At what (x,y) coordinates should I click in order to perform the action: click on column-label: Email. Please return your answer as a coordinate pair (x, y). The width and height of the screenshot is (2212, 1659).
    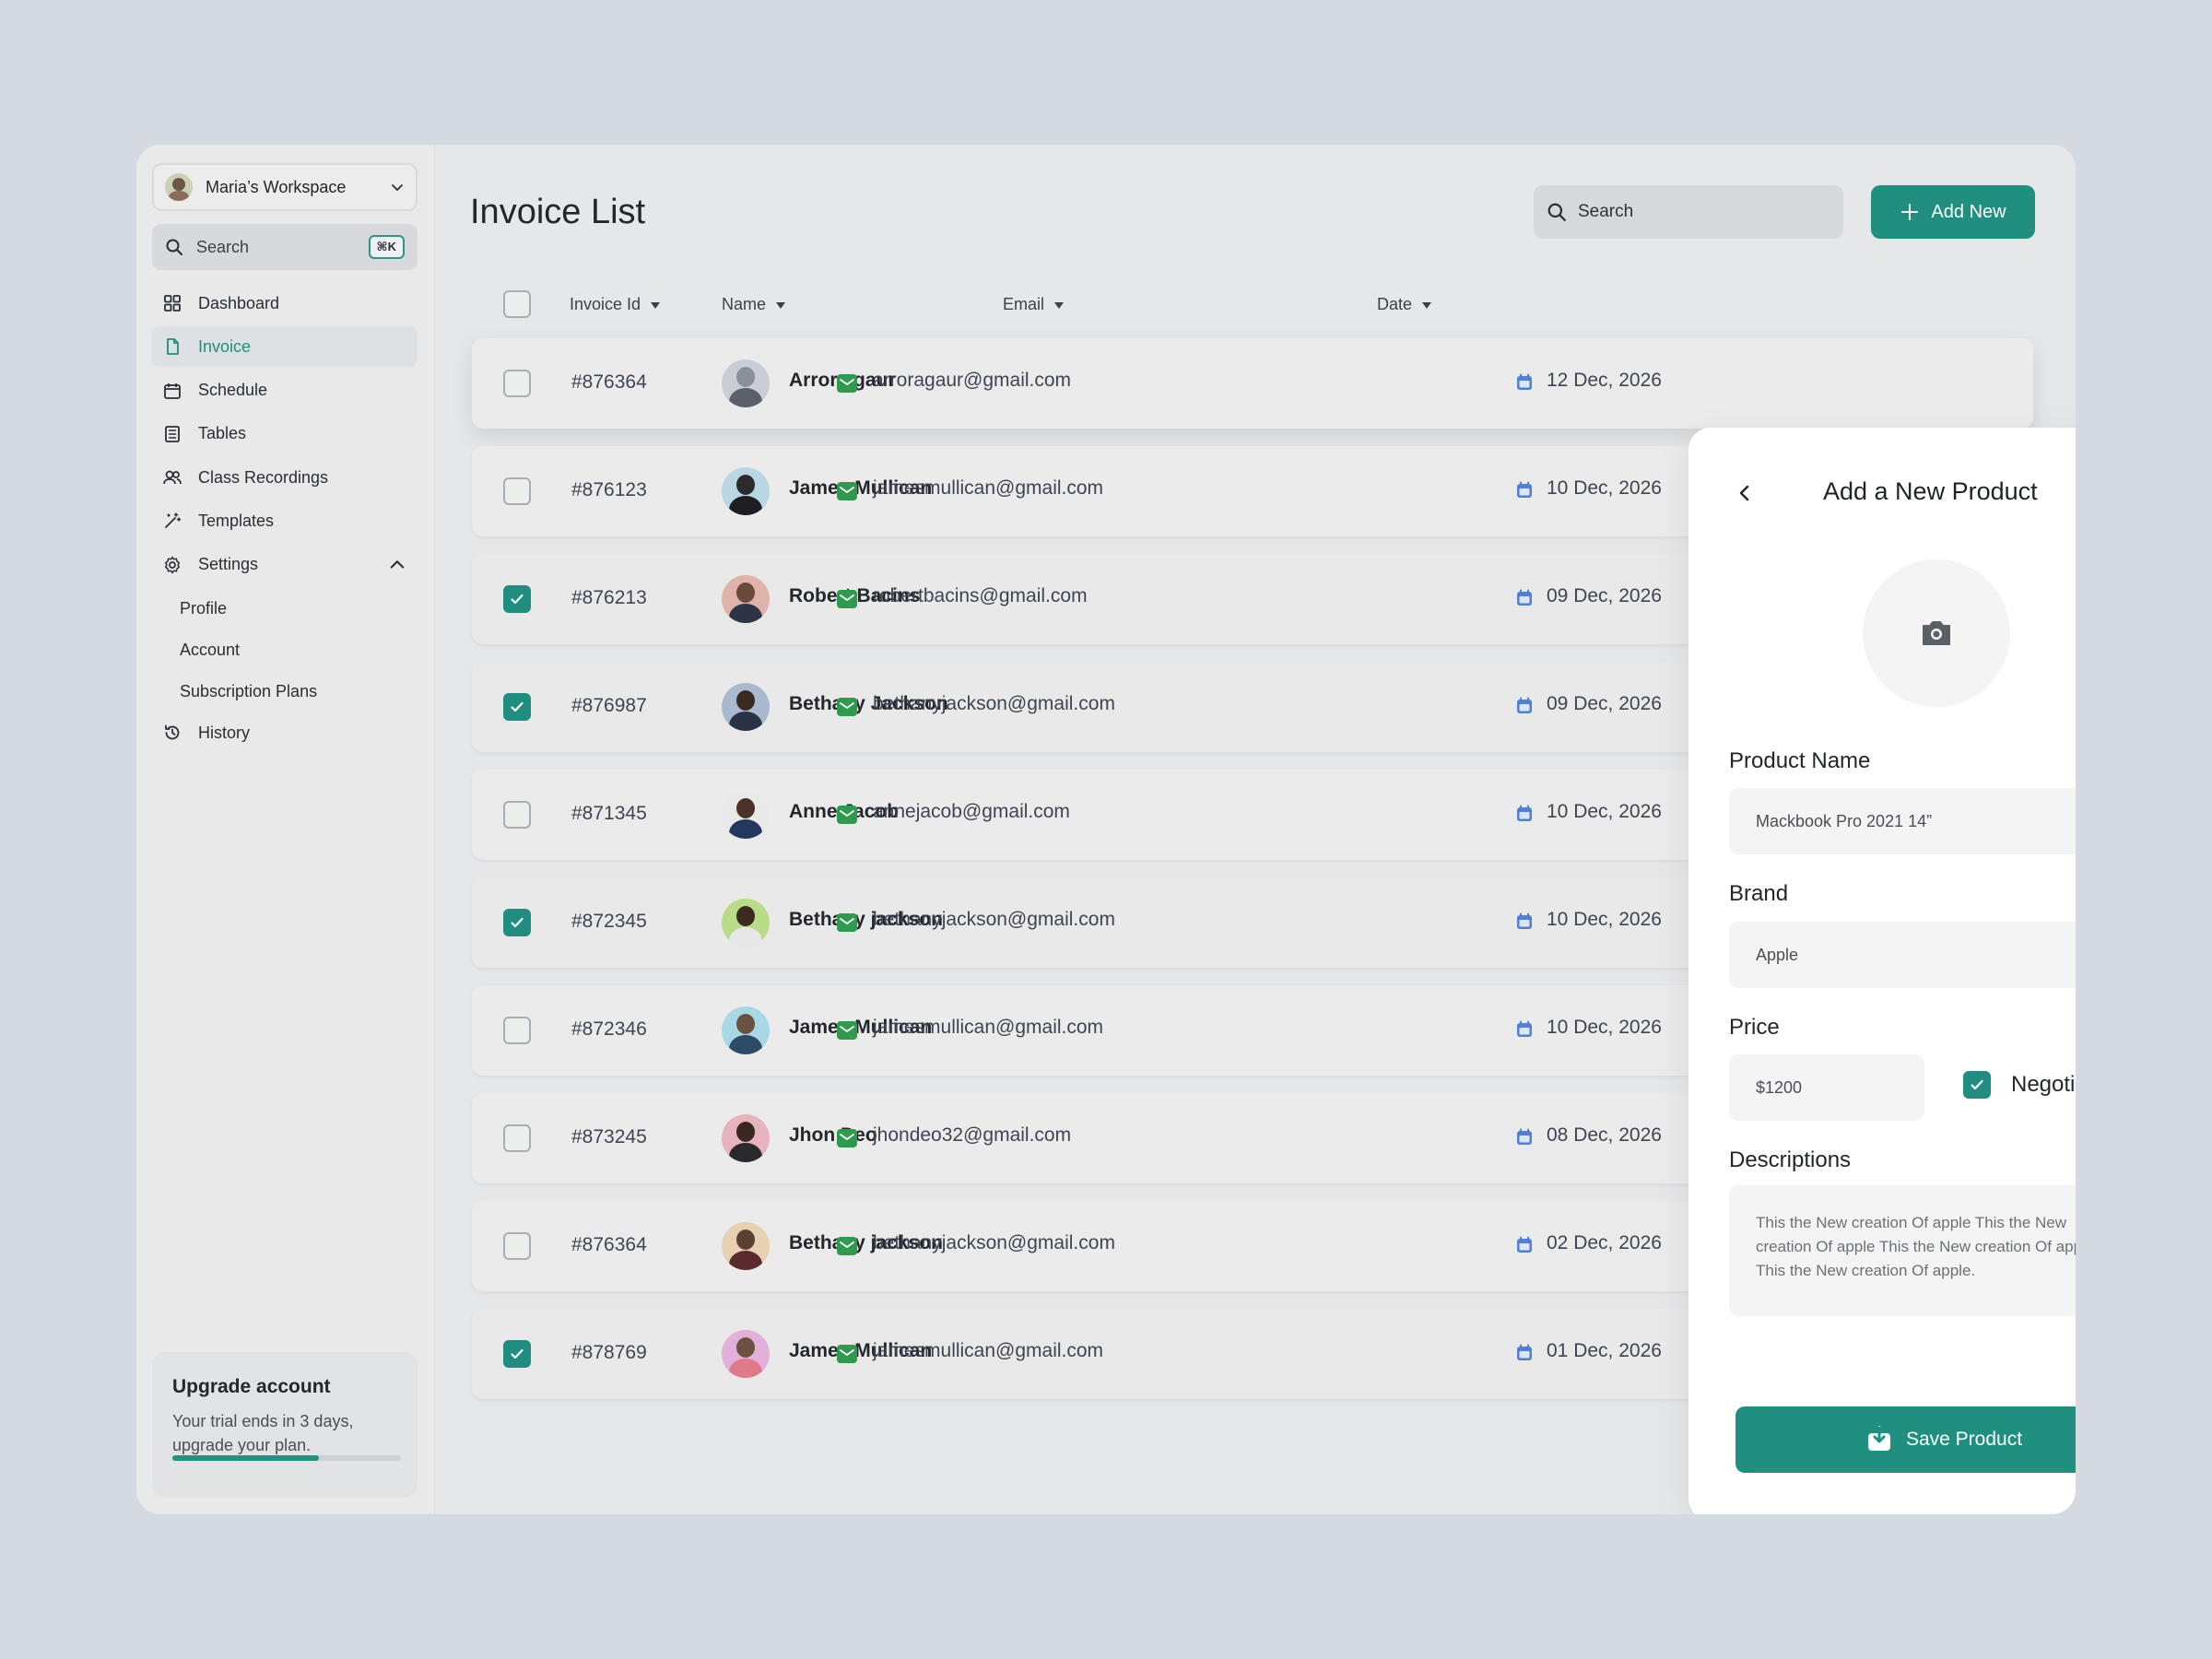
    Looking at the image, I should click on (1024, 304).